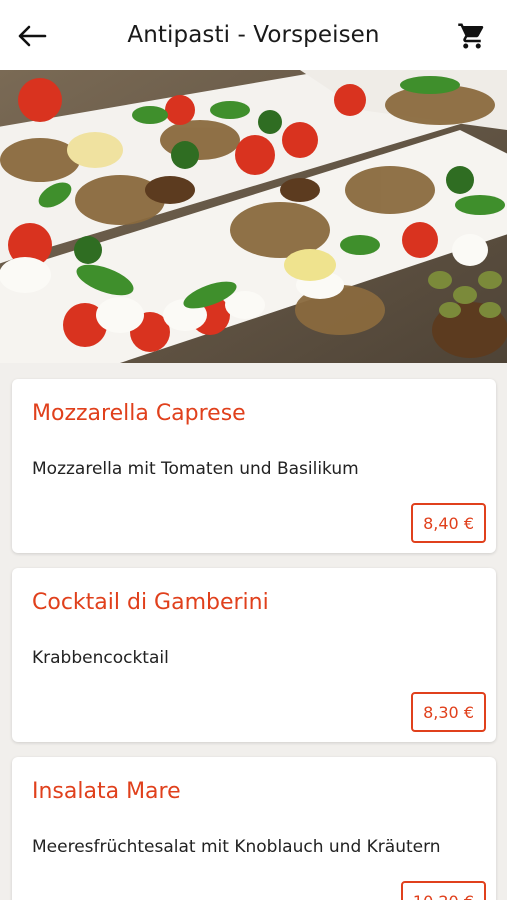 Image resolution: width=507 pixels, height=900 pixels. What do you see at coordinates (195, 469) in the screenshot?
I see `menu-item-description: Mozzarella mit Tomaten und Basilikum` at bounding box center [195, 469].